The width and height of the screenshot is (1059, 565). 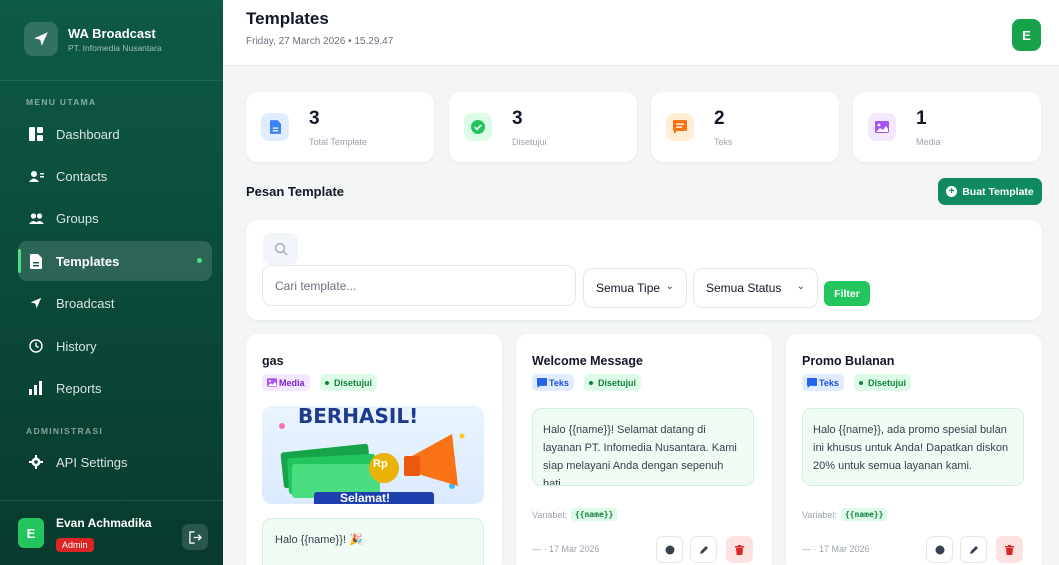 I want to click on sidebar-item-broadcast: Broadcast, so click(x=115, y=303).